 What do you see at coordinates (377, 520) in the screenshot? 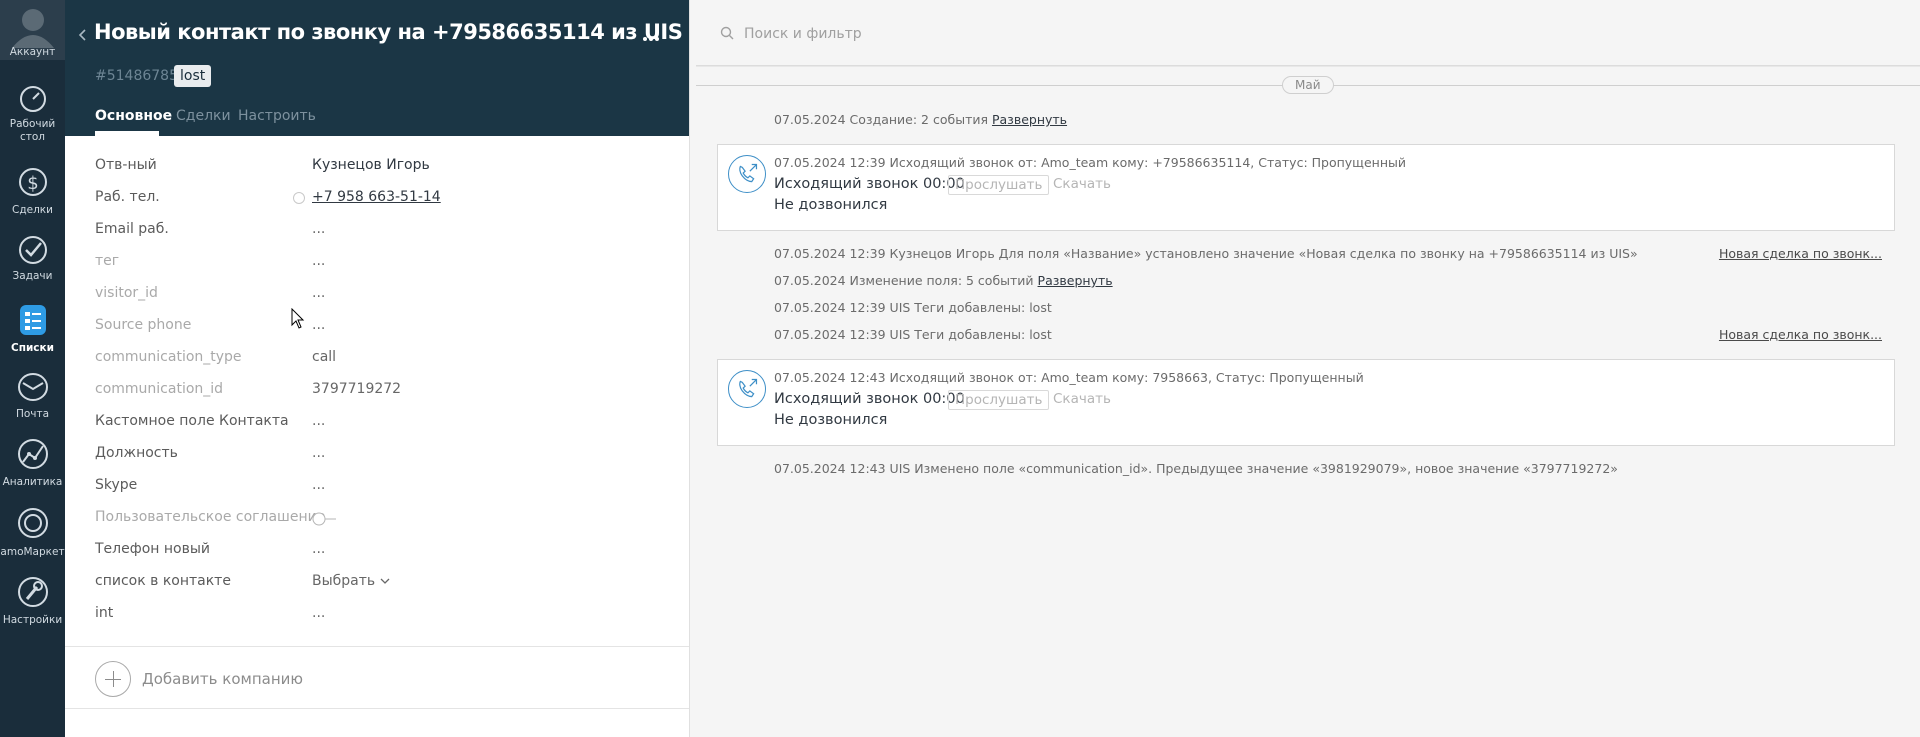
I see `field-user-agreement: Пользовательское соглашение` at bounding box center [377, 520].